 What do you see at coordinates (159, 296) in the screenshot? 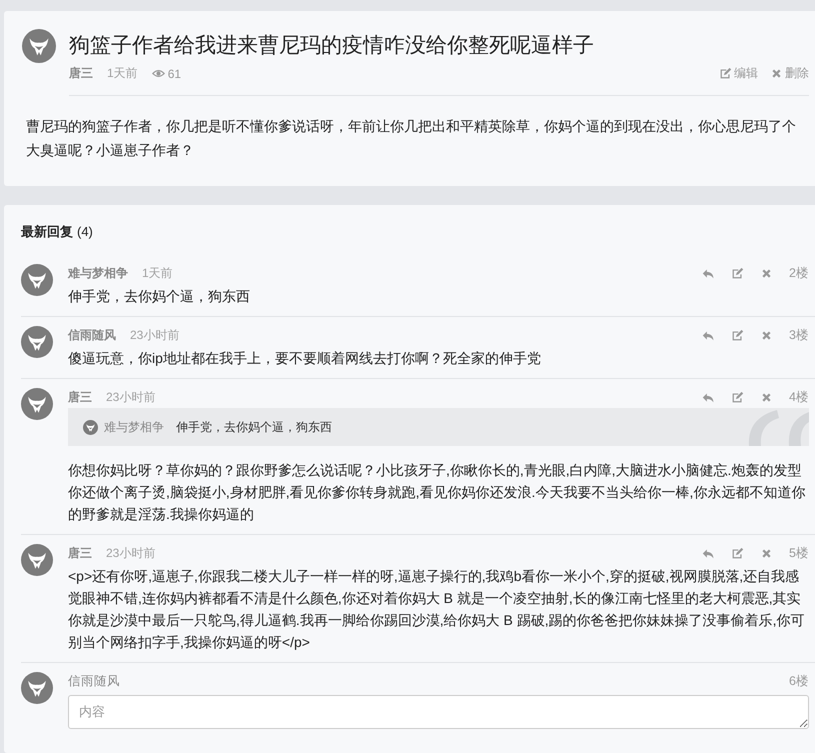
I see `reply-text: 伸手党，去你妈个逼，狗东西` at bounding box center [159, 296].